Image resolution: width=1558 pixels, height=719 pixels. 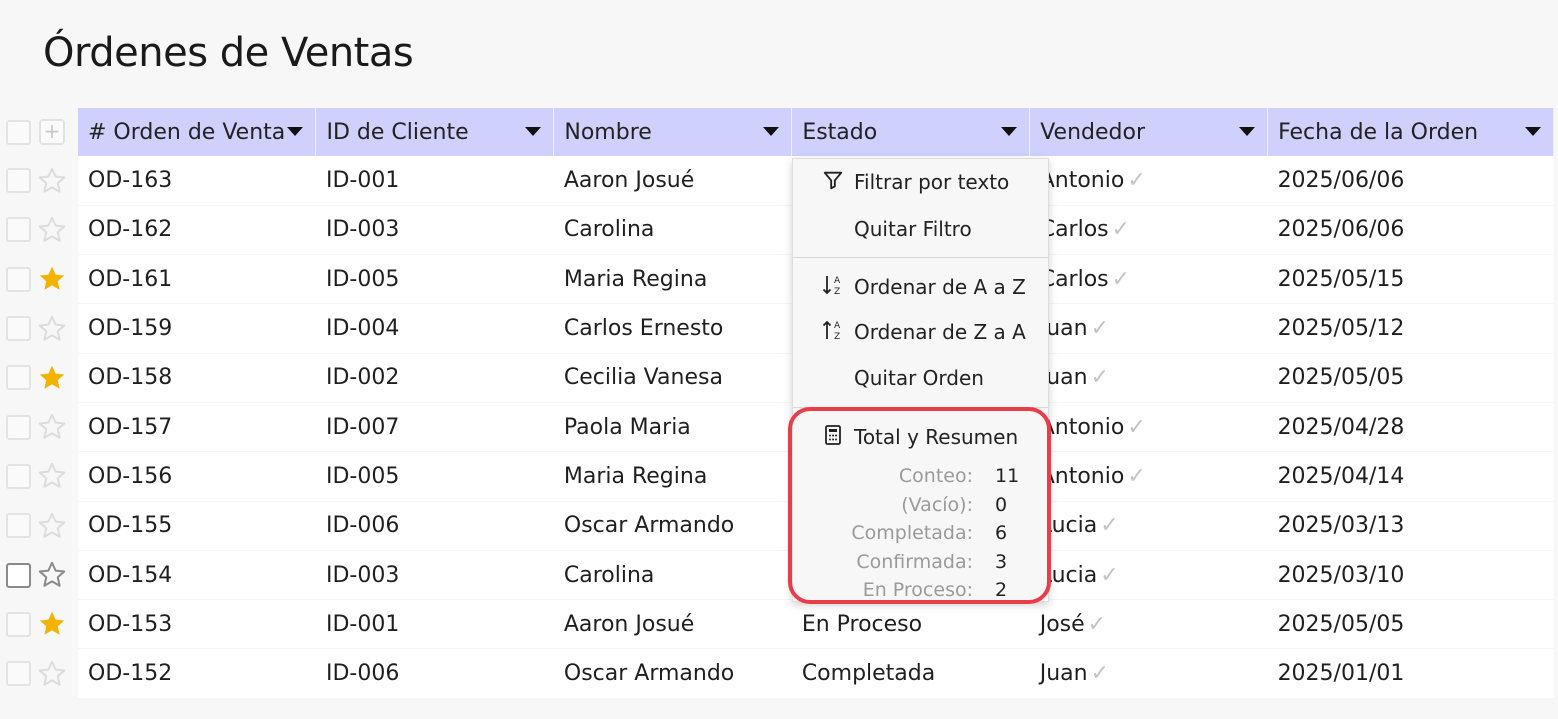 What do you see at coordinates (932, 182) in the screenshot?
I see `menu-item-label: Filtrar por texto` at bounding box center [932, 182].